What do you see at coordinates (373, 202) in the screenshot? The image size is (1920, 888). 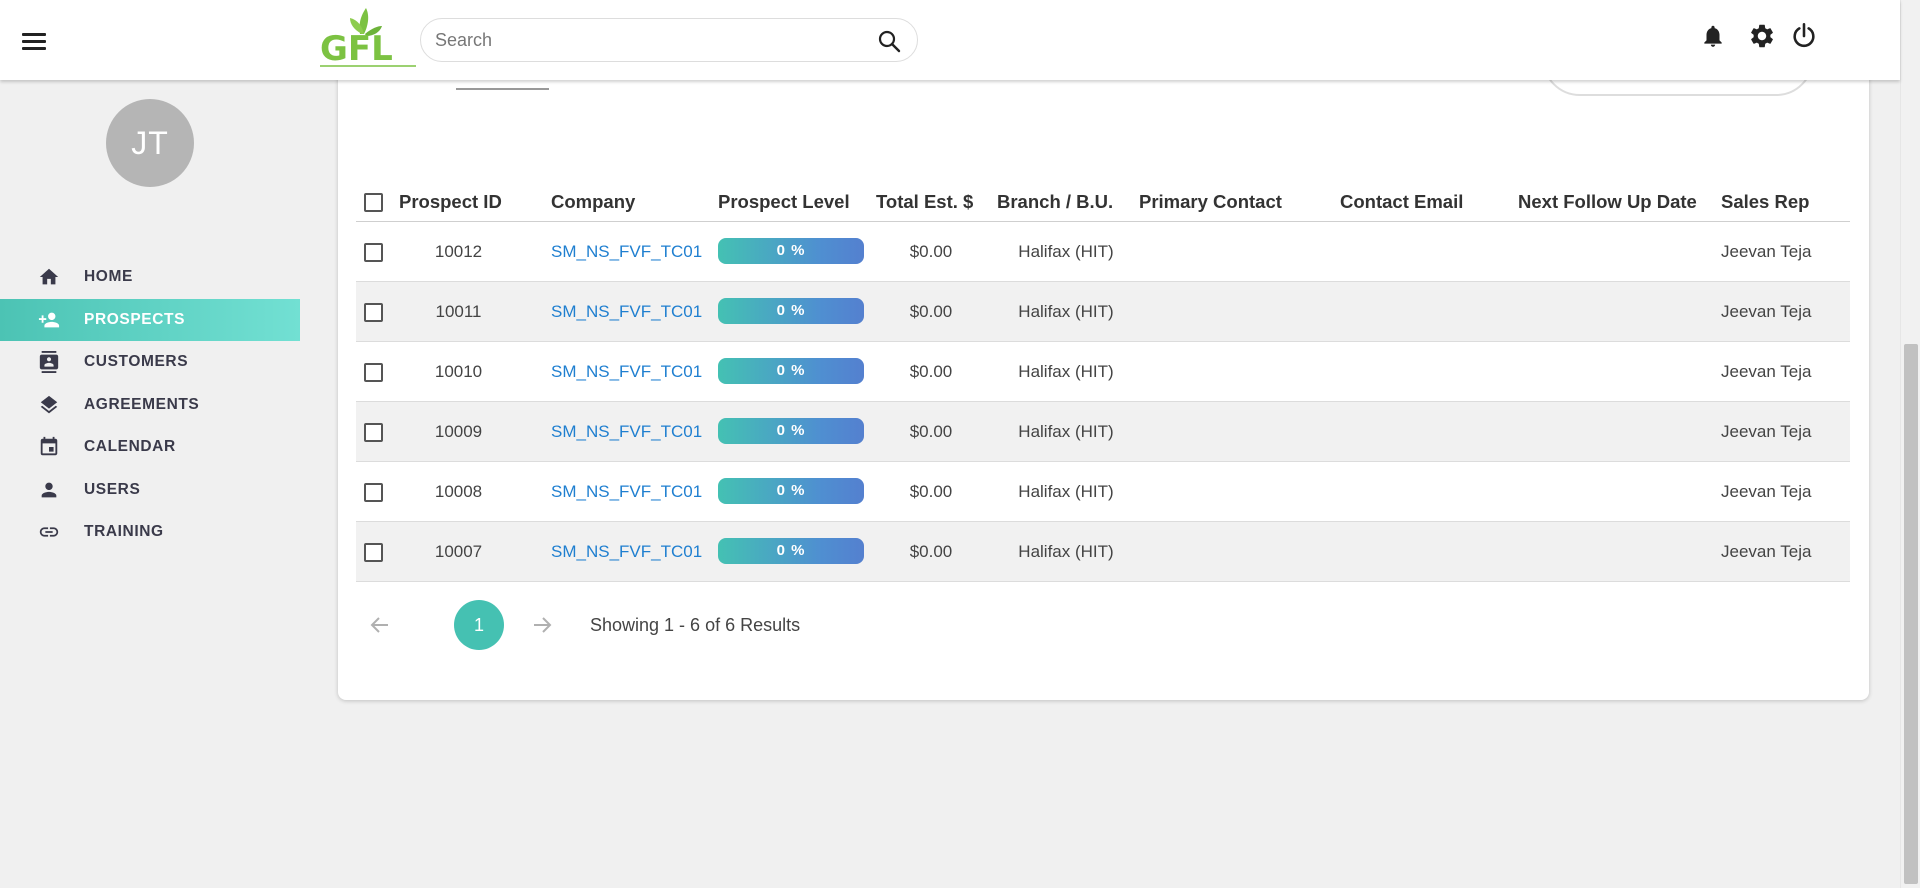 I see `select-all-checkbox` at bounding box center [373, 202].